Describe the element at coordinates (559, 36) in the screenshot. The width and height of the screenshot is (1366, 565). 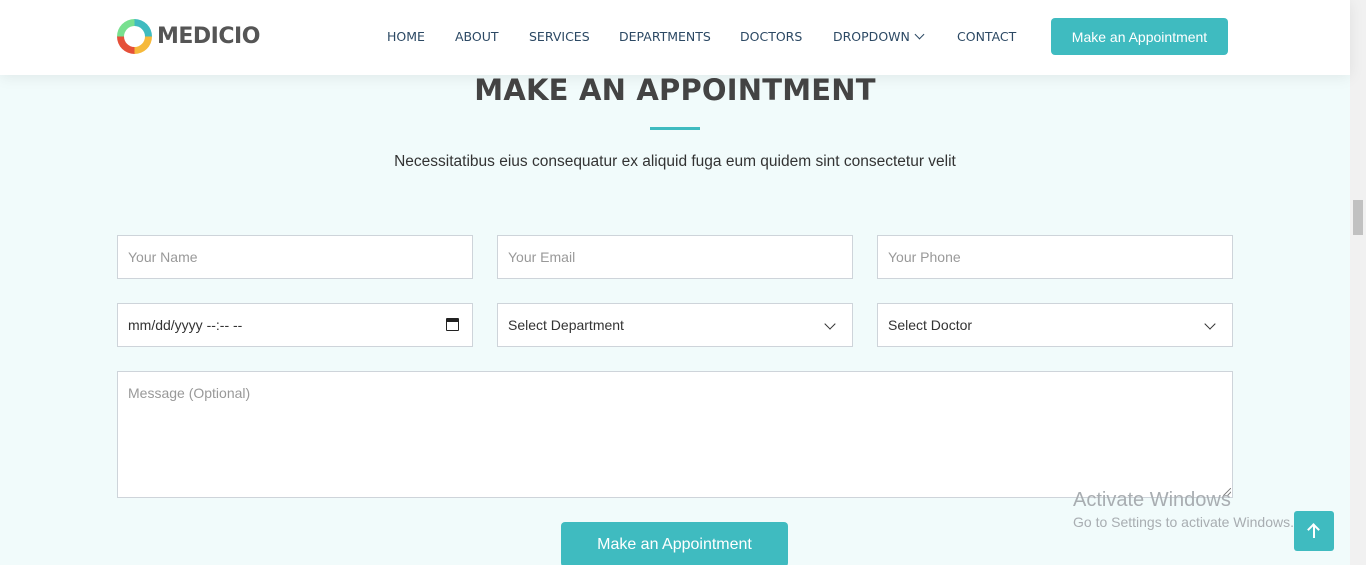
I see `nav-services: SERVICES` at that location.